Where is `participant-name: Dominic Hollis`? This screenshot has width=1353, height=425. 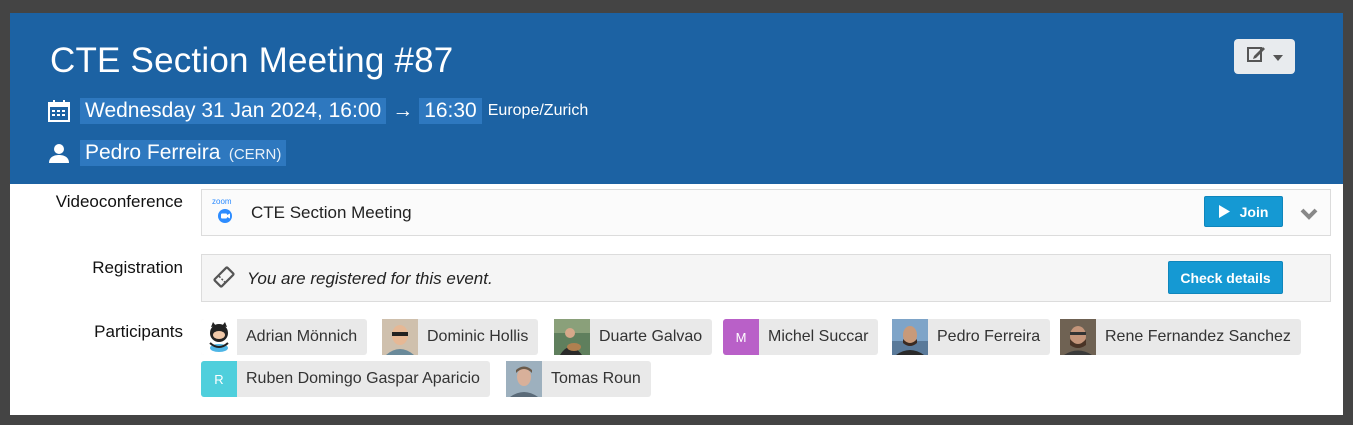
participant-name: Dominic Hollis is located at coordinates (478, 336).